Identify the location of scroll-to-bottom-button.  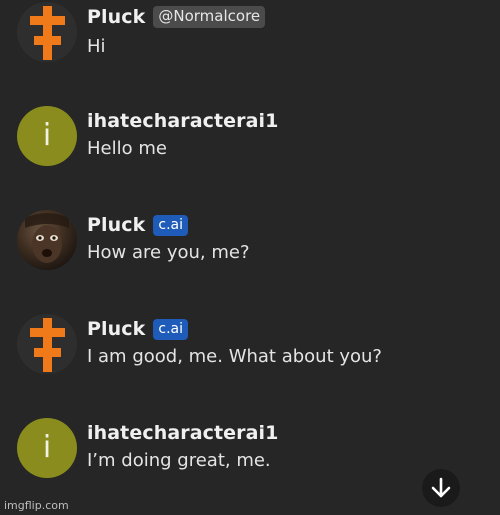
(441, 488).